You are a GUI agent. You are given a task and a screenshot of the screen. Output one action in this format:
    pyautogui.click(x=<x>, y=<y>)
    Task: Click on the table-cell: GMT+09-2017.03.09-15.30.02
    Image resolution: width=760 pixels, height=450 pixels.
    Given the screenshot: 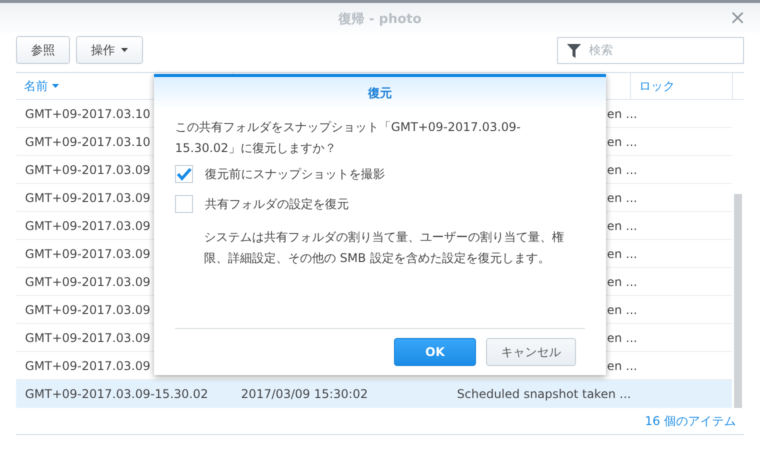 What is the action you would take?
    pyautogui.click(x=116, y=393)
    